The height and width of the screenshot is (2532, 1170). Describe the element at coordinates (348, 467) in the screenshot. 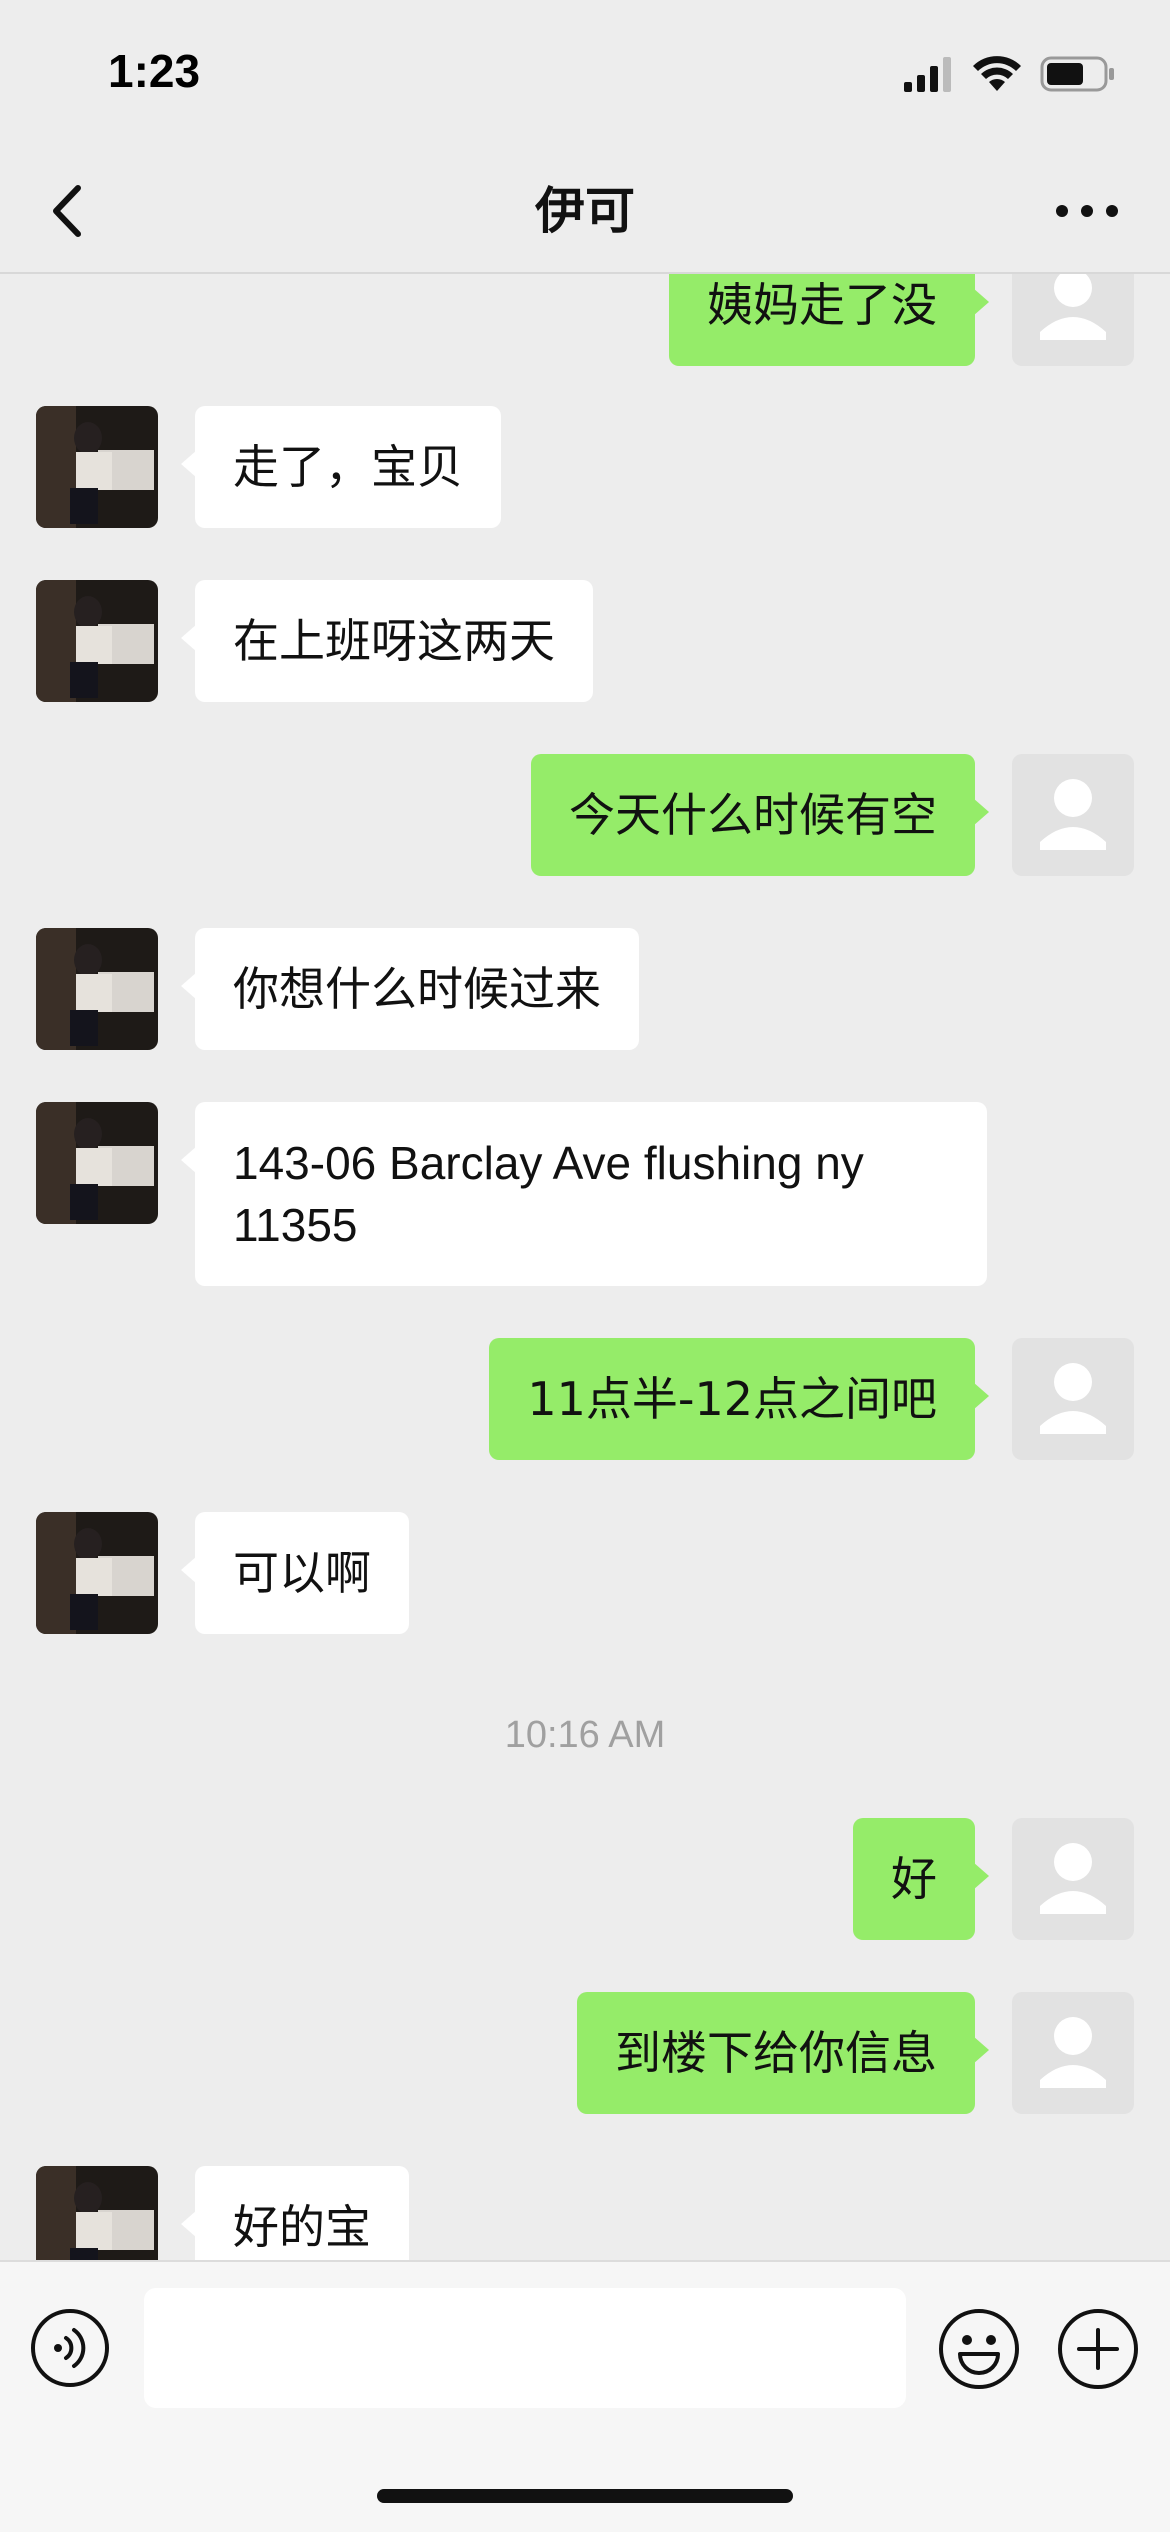

I see `message-text: 走了，宝贝` at that location.